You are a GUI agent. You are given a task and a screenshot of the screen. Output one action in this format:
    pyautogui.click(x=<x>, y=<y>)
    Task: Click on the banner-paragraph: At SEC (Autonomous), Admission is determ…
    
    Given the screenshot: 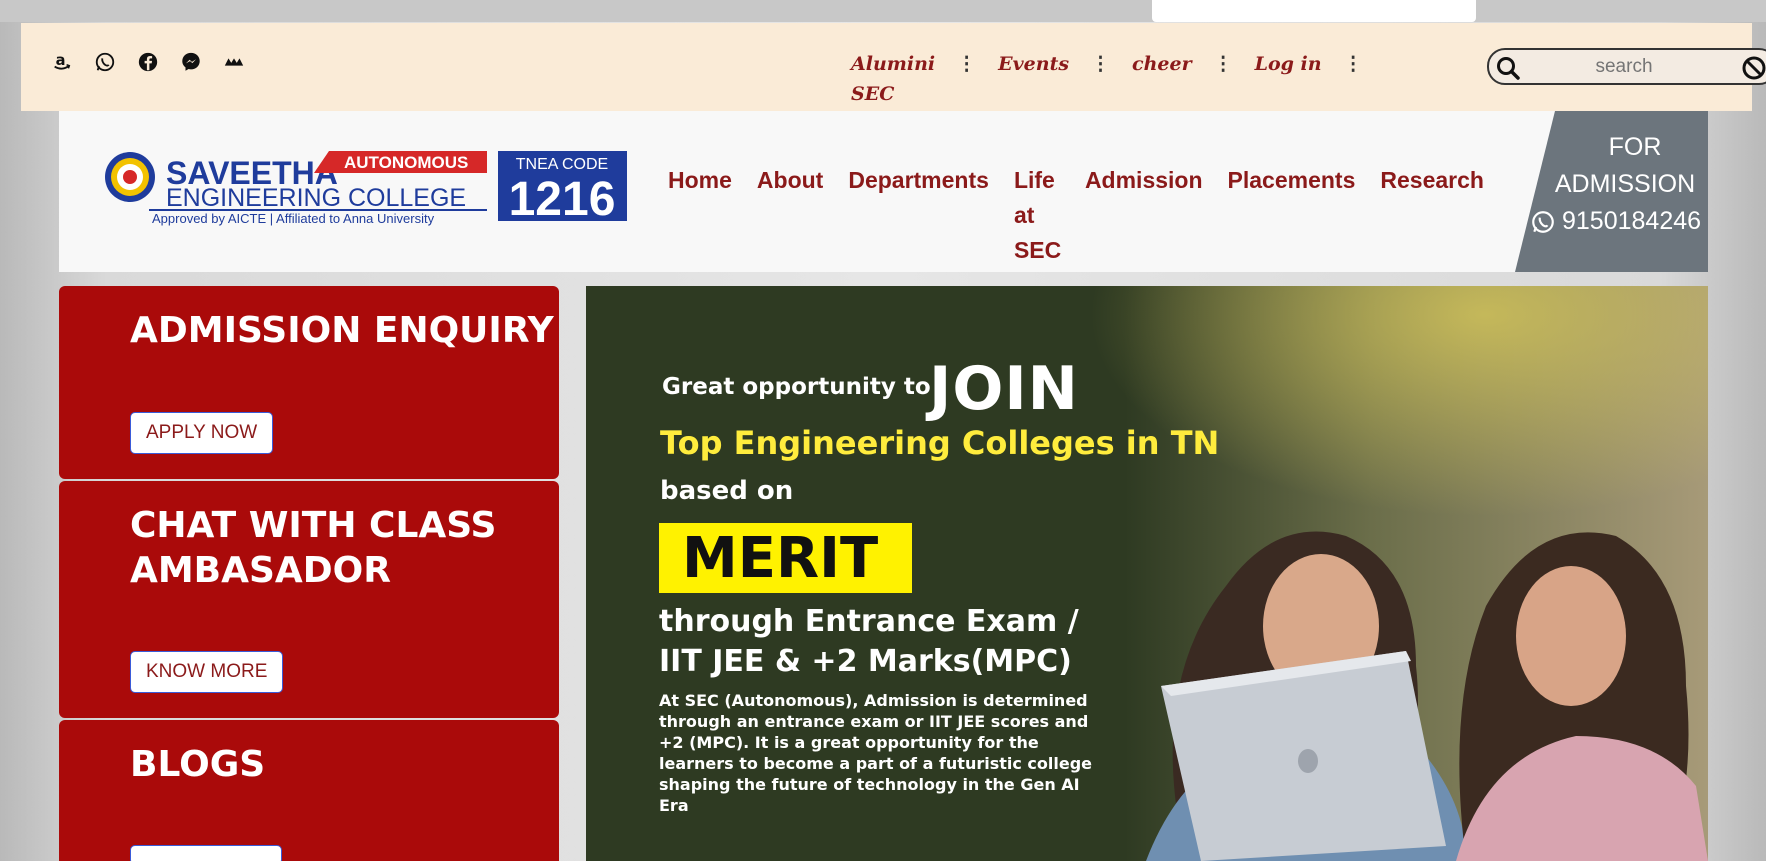 What is the action you would take?
    pyautogui.click(x=876, y=753)
    